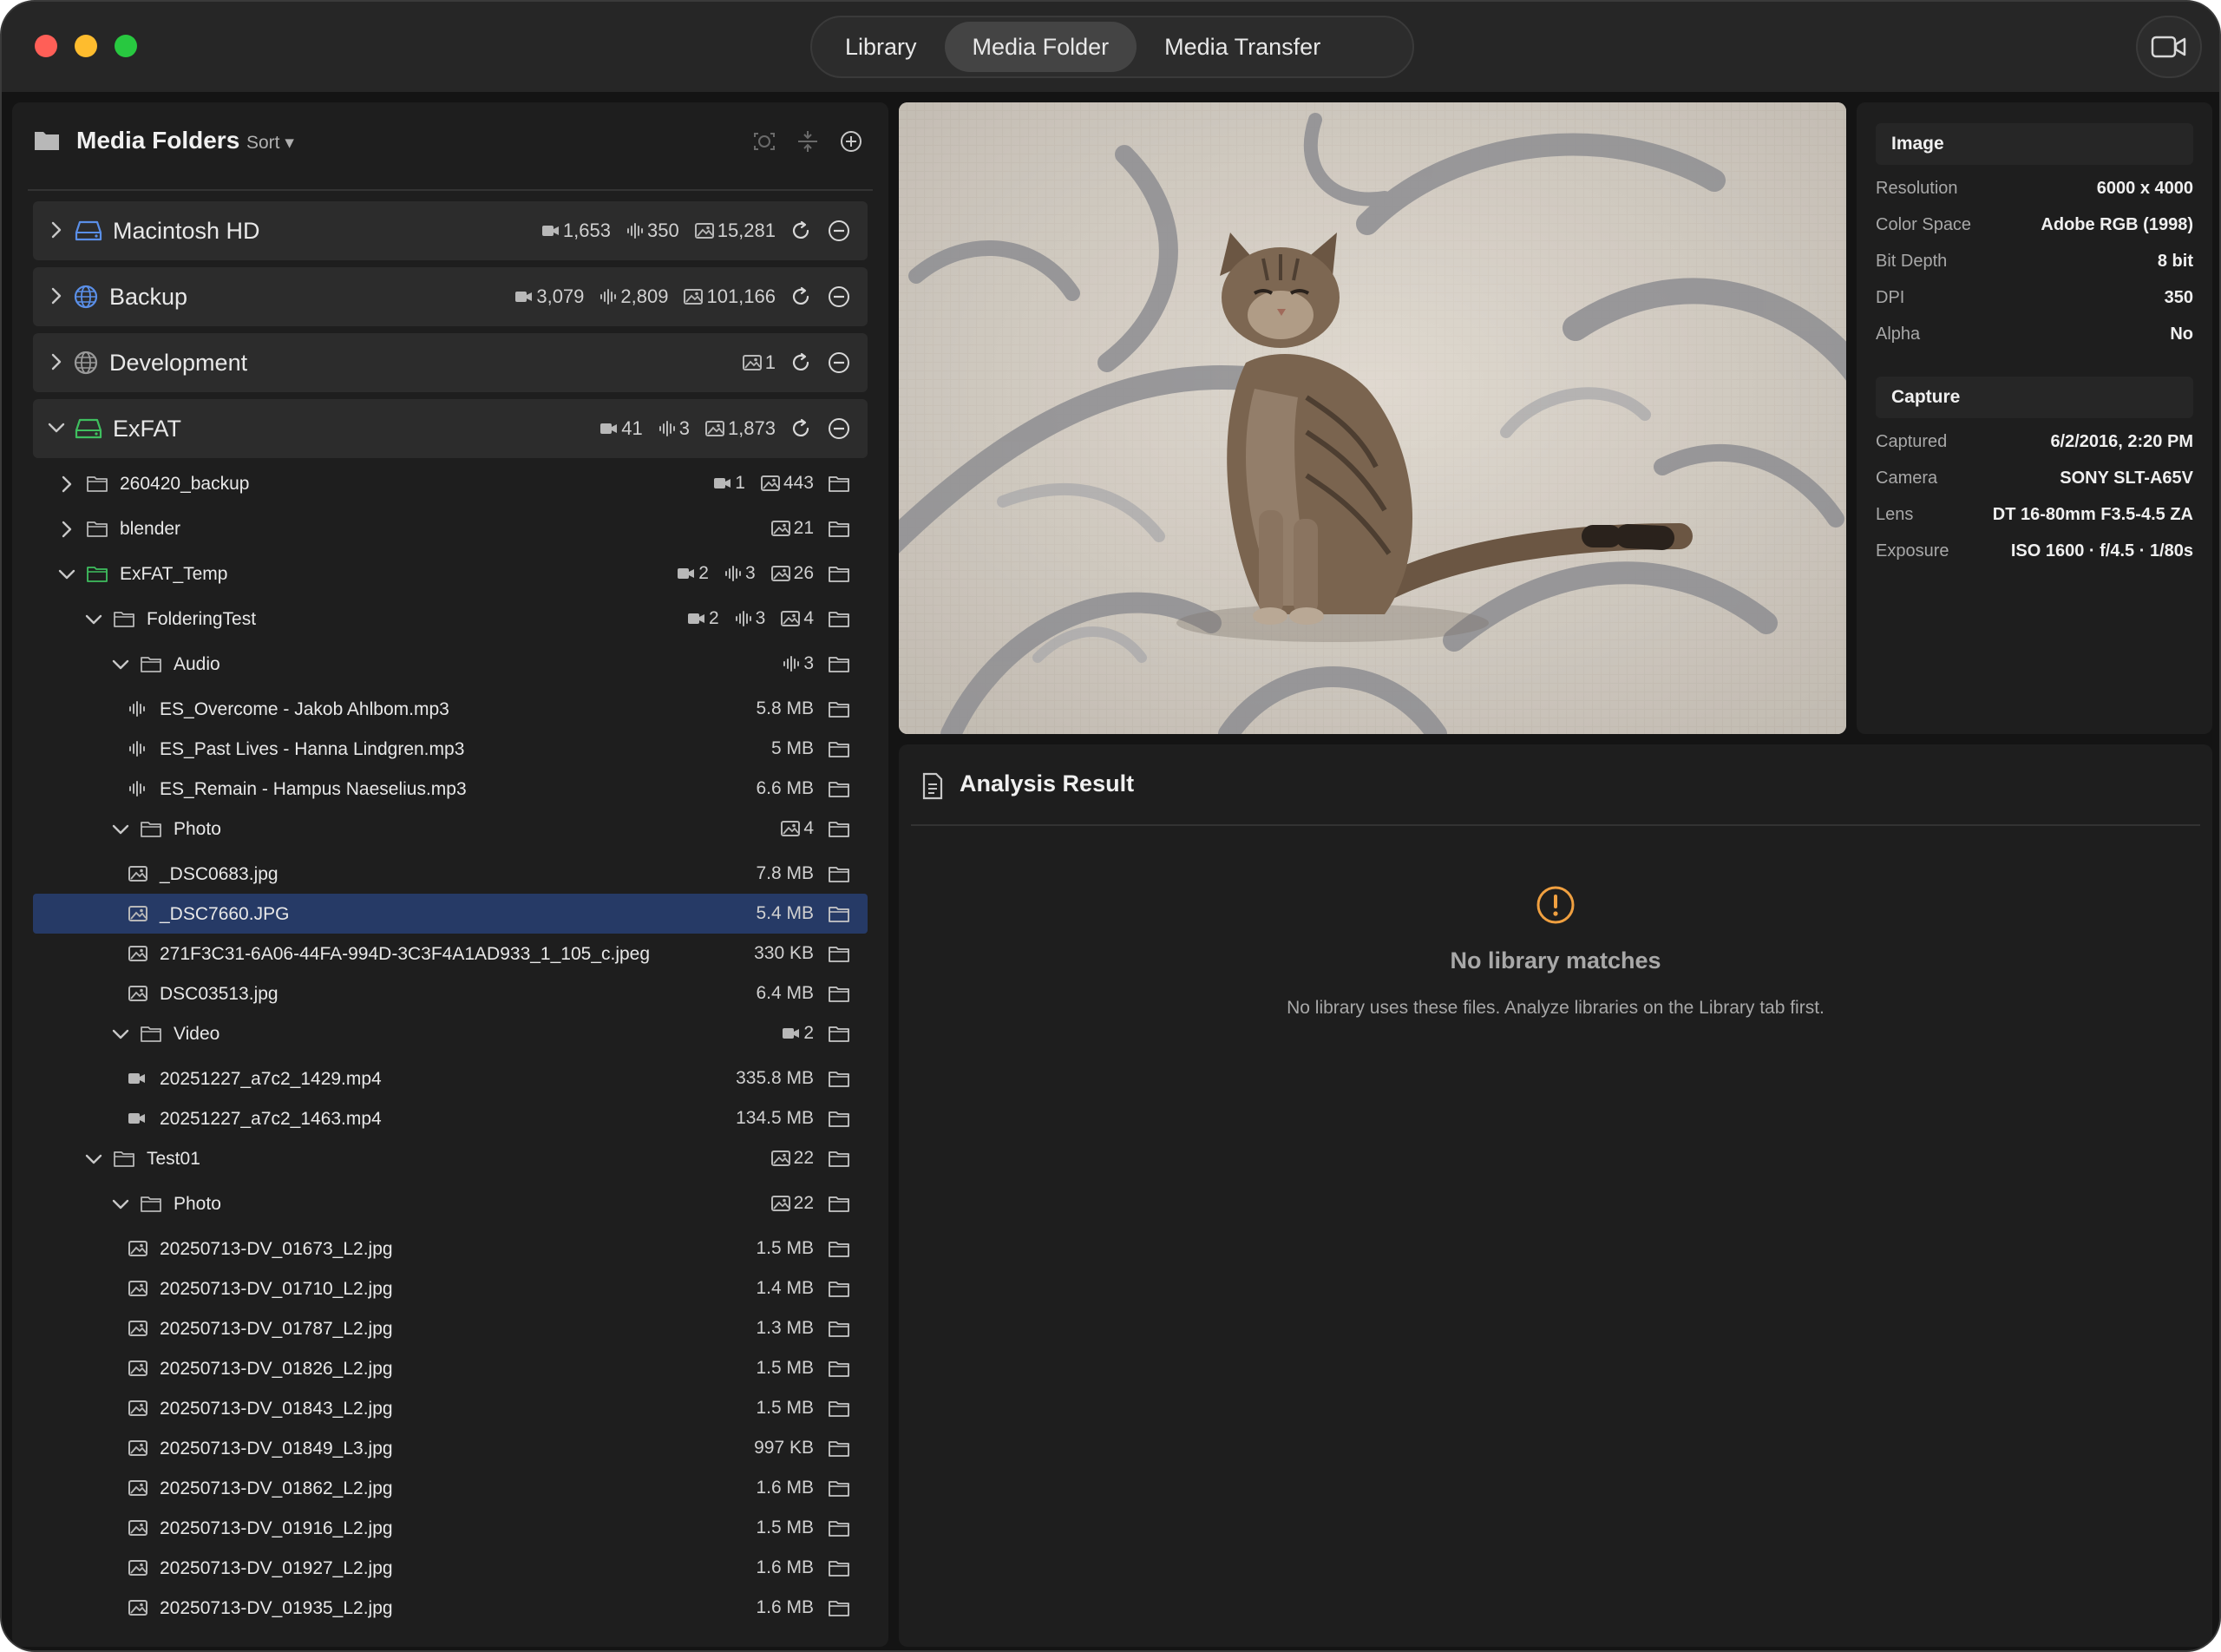 Image resolution: width=2221 pixels, height=1652 pixels. I want to click on sort-button: Sort ▾, so click(270, 143).